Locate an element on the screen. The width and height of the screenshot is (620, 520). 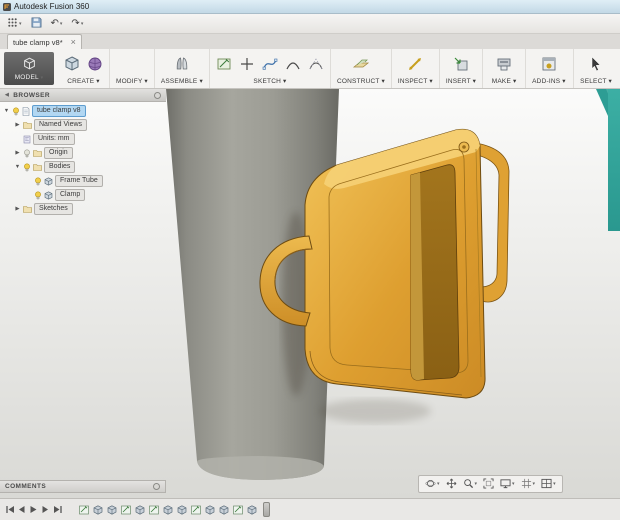
joint-icon is located at coordinates (182, 64).